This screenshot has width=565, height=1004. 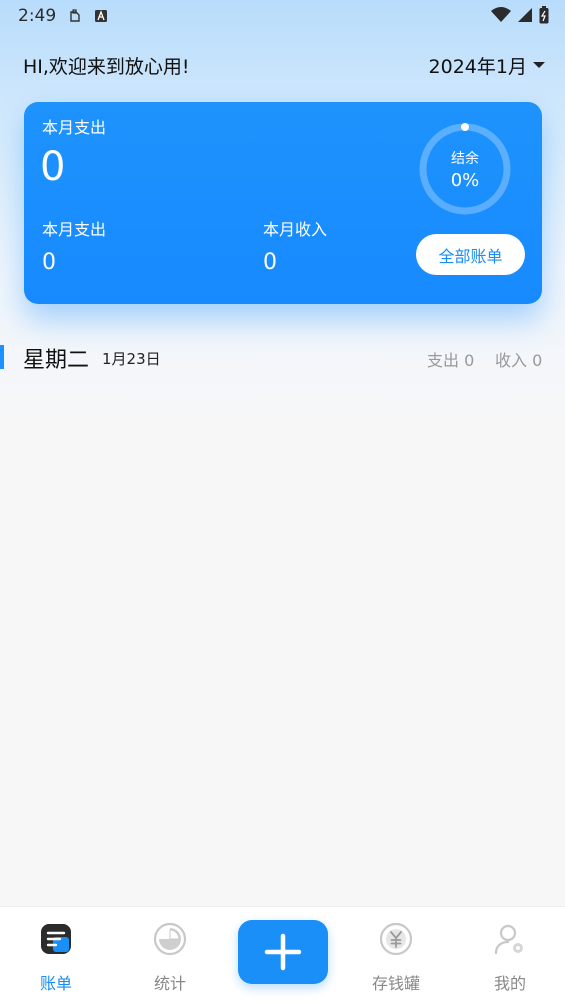 What do you see at coordinates (74, 127) in the screenshot?
I see `monthly-expense-title: 本月支出` at bounding box center [74, 127].